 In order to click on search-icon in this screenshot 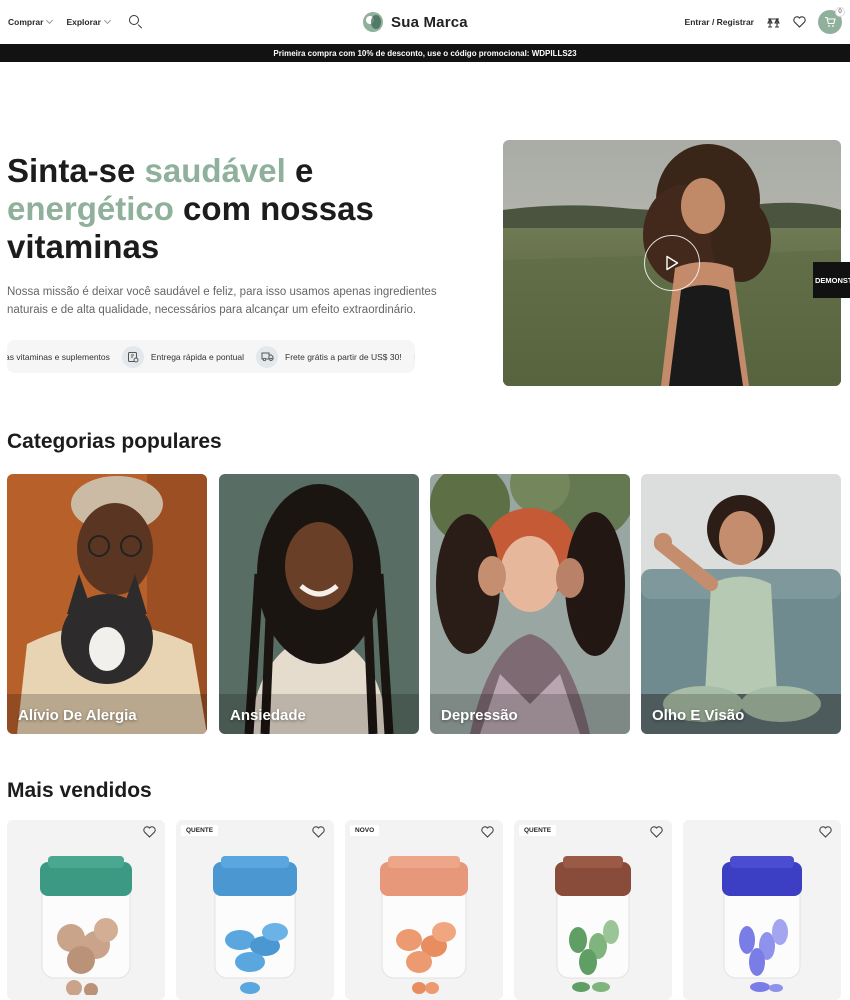, I will do `click(136, 22)`.